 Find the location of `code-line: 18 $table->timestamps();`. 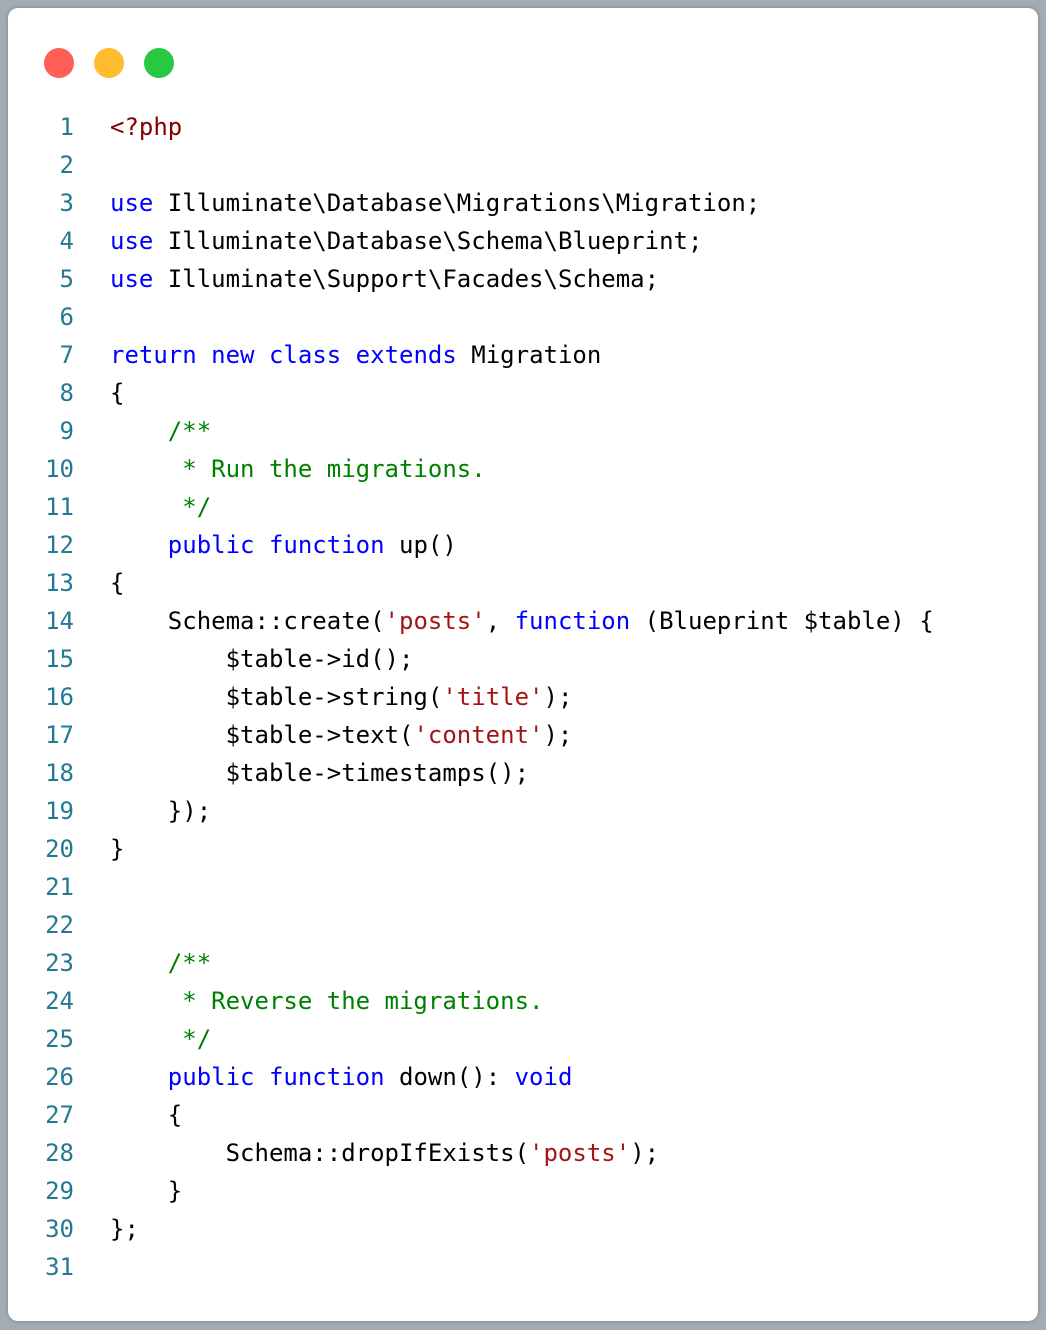

code-line: 18 $table->timestamps(); is located at coordinates (523, 773).